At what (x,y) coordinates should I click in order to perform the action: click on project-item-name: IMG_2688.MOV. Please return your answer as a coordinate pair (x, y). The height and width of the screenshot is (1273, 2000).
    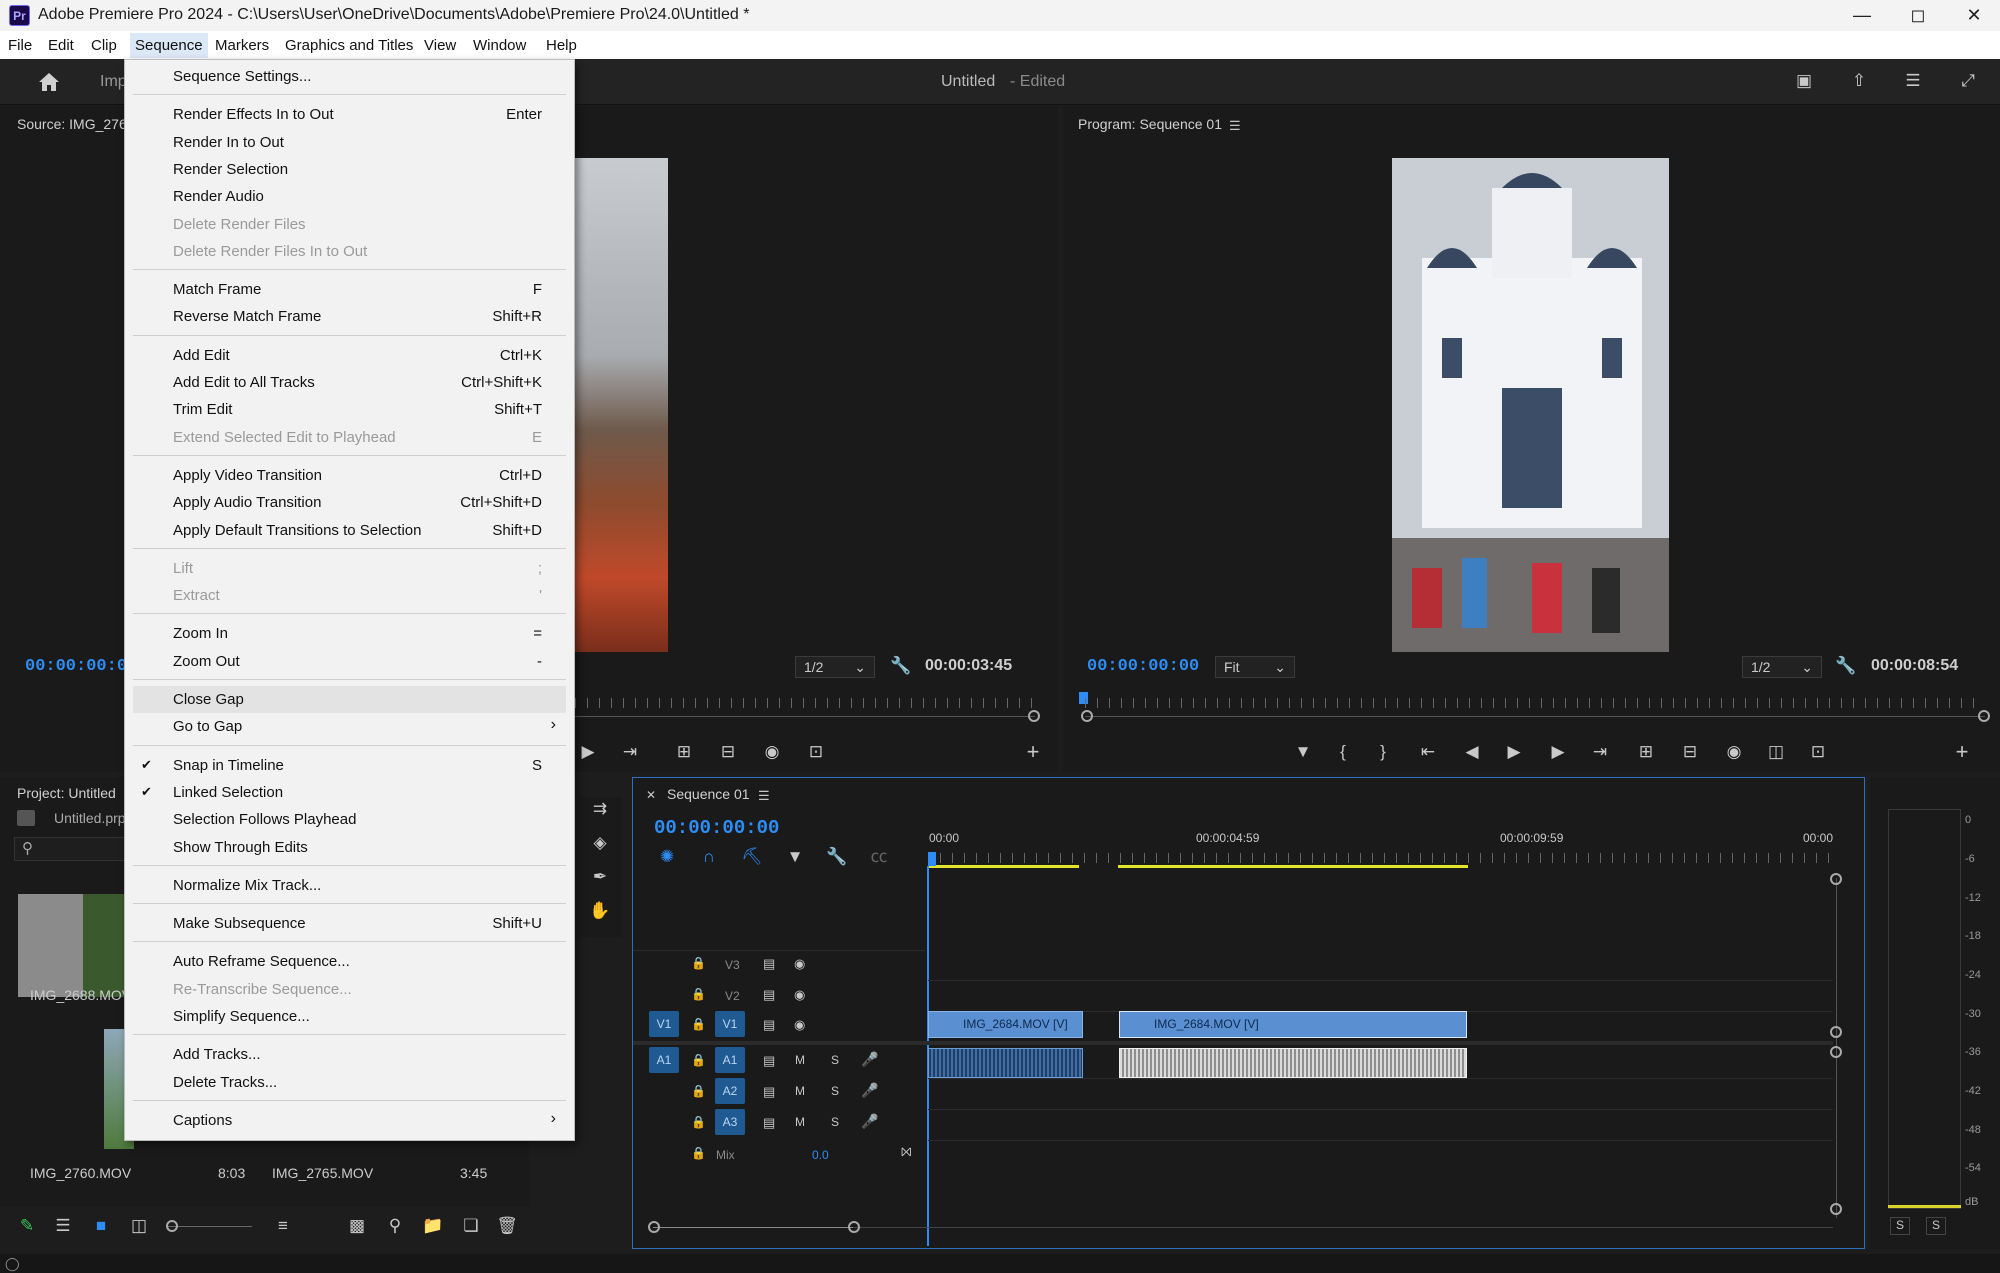
    Looking at the image, I should click on (80, 995).